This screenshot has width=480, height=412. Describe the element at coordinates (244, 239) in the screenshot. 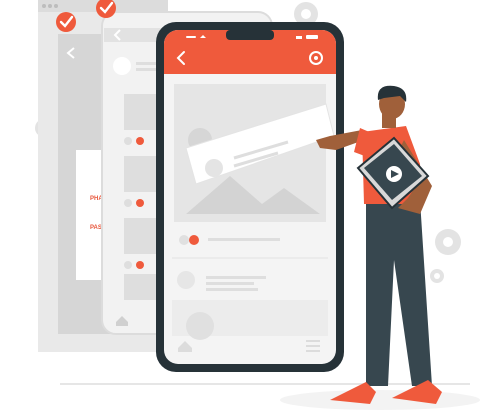

I see `caption-line` at that location.